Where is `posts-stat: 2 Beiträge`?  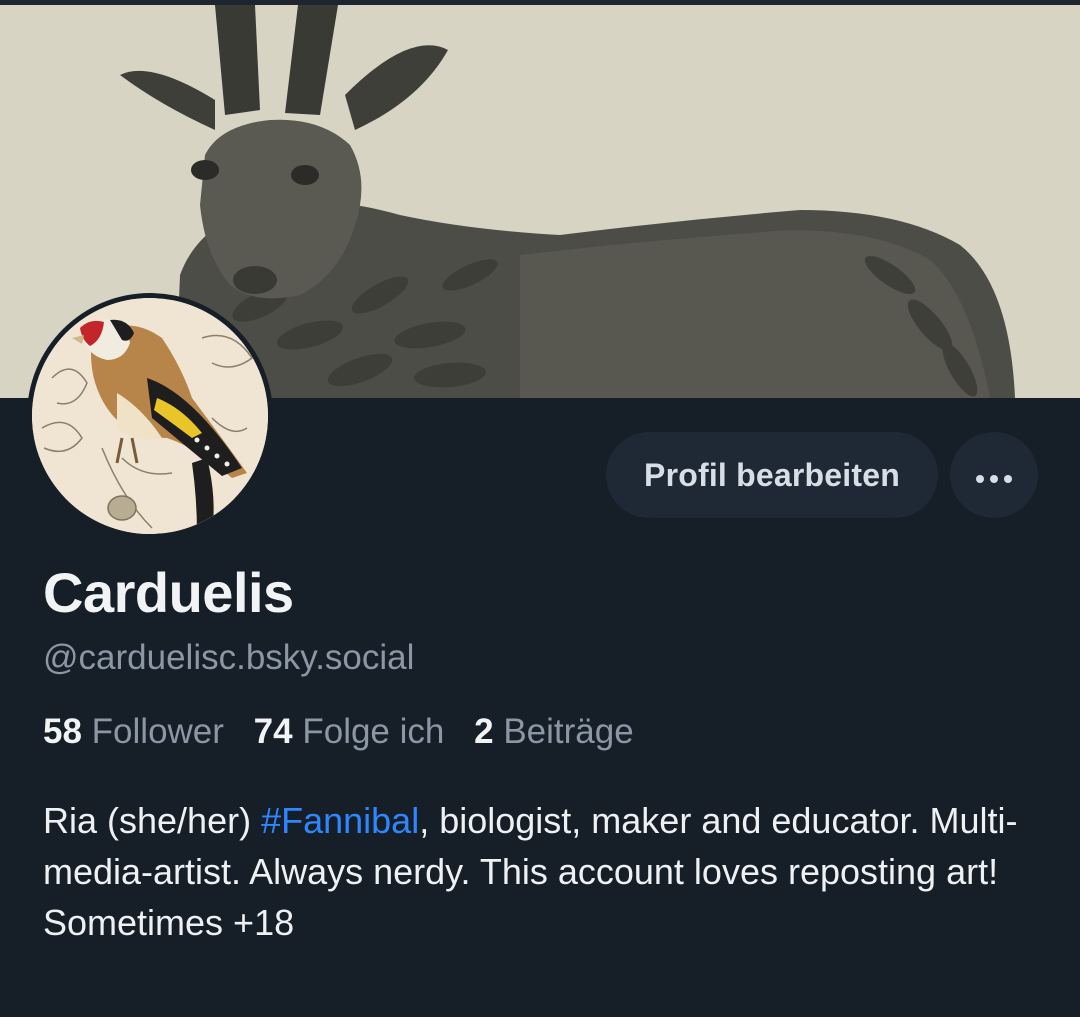
posts-stat: 2 Beiträge is located at coordinates (554, 731).